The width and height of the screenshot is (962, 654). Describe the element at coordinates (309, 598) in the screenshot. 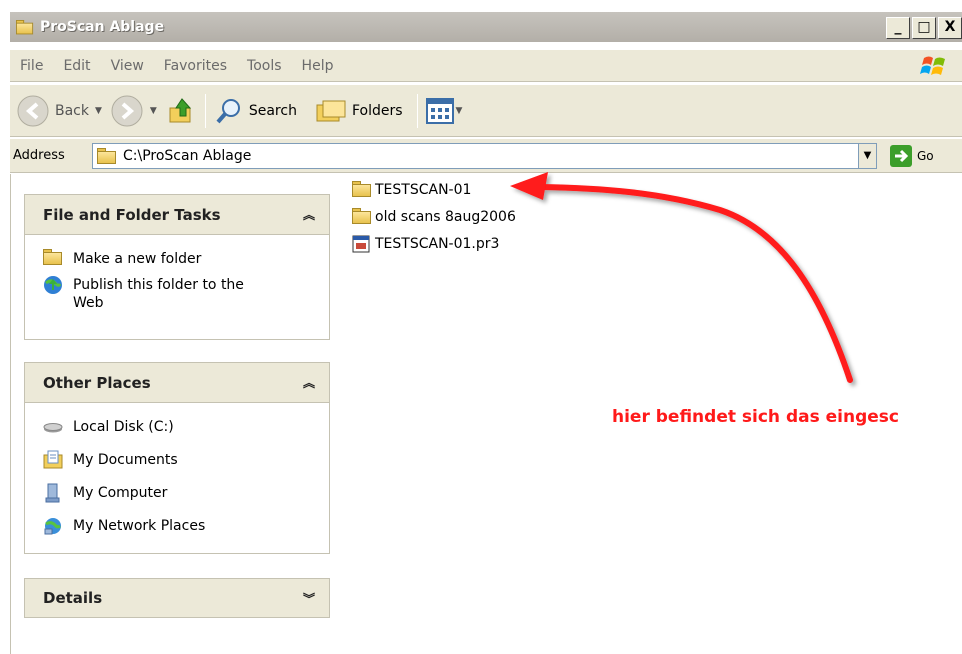

I see `expand-chevron-icon: ︾` at that location.